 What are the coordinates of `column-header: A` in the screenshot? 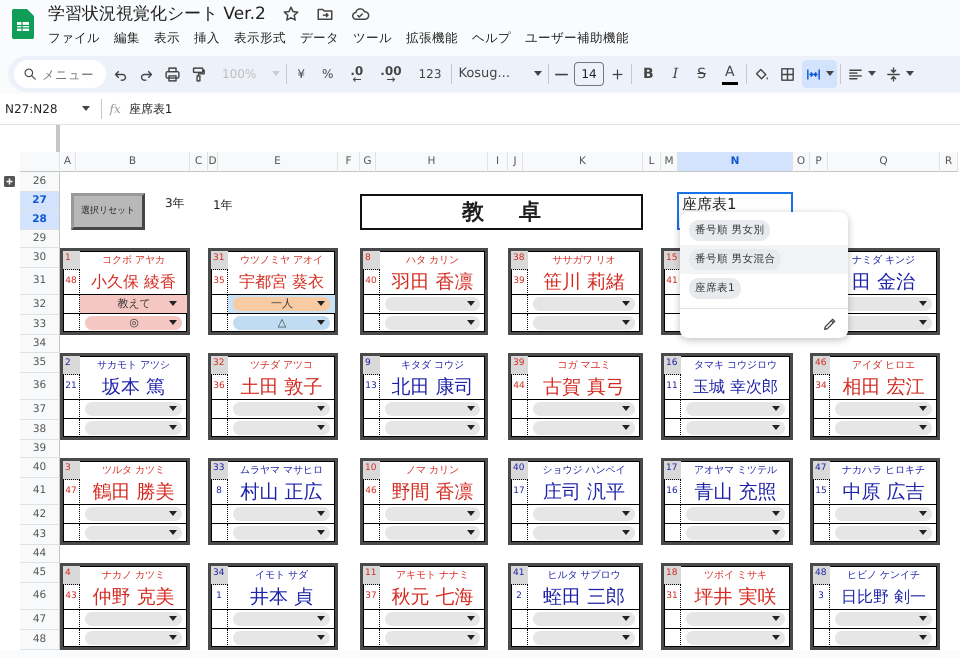 It's located at (68, 162).